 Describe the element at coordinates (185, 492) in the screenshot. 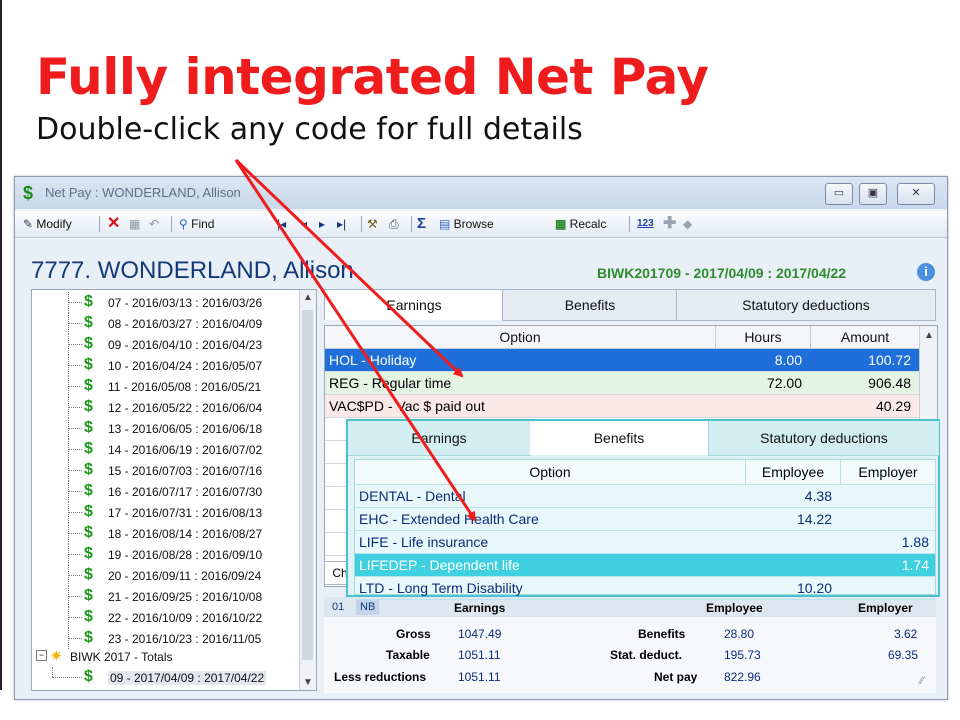

I see `tree-item-label: 16 - 2016/07/17 : 2016/07/30` at that location.